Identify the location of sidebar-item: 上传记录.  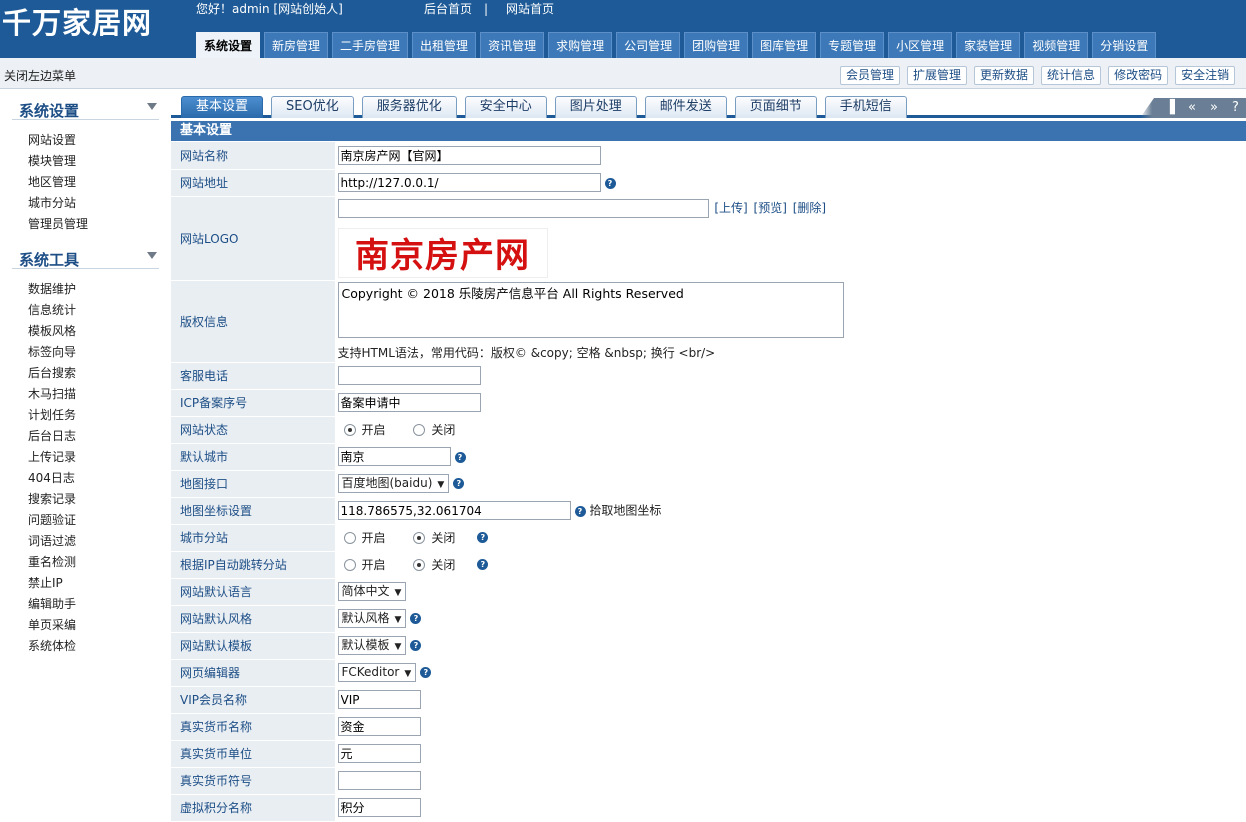
(99, 457).